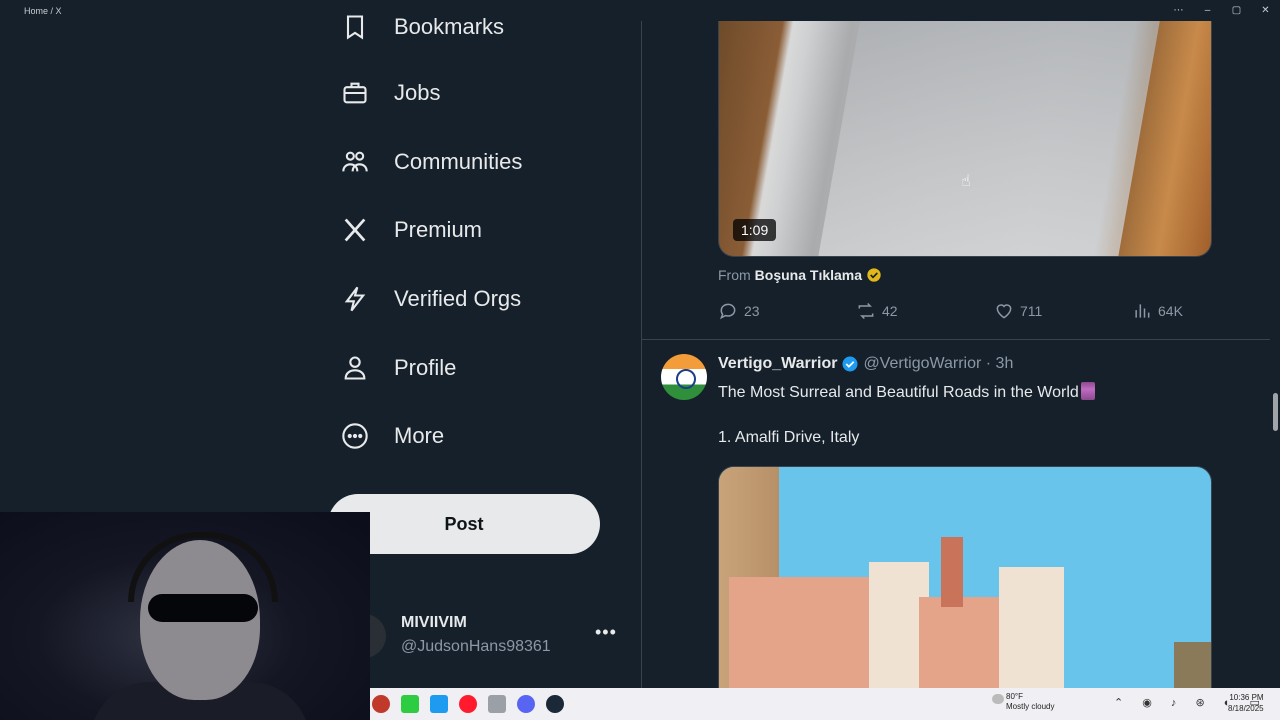 The width and height of the screenshot is (1280, 720). I want to click on sidebar-item-label: More, so click(419, 435).